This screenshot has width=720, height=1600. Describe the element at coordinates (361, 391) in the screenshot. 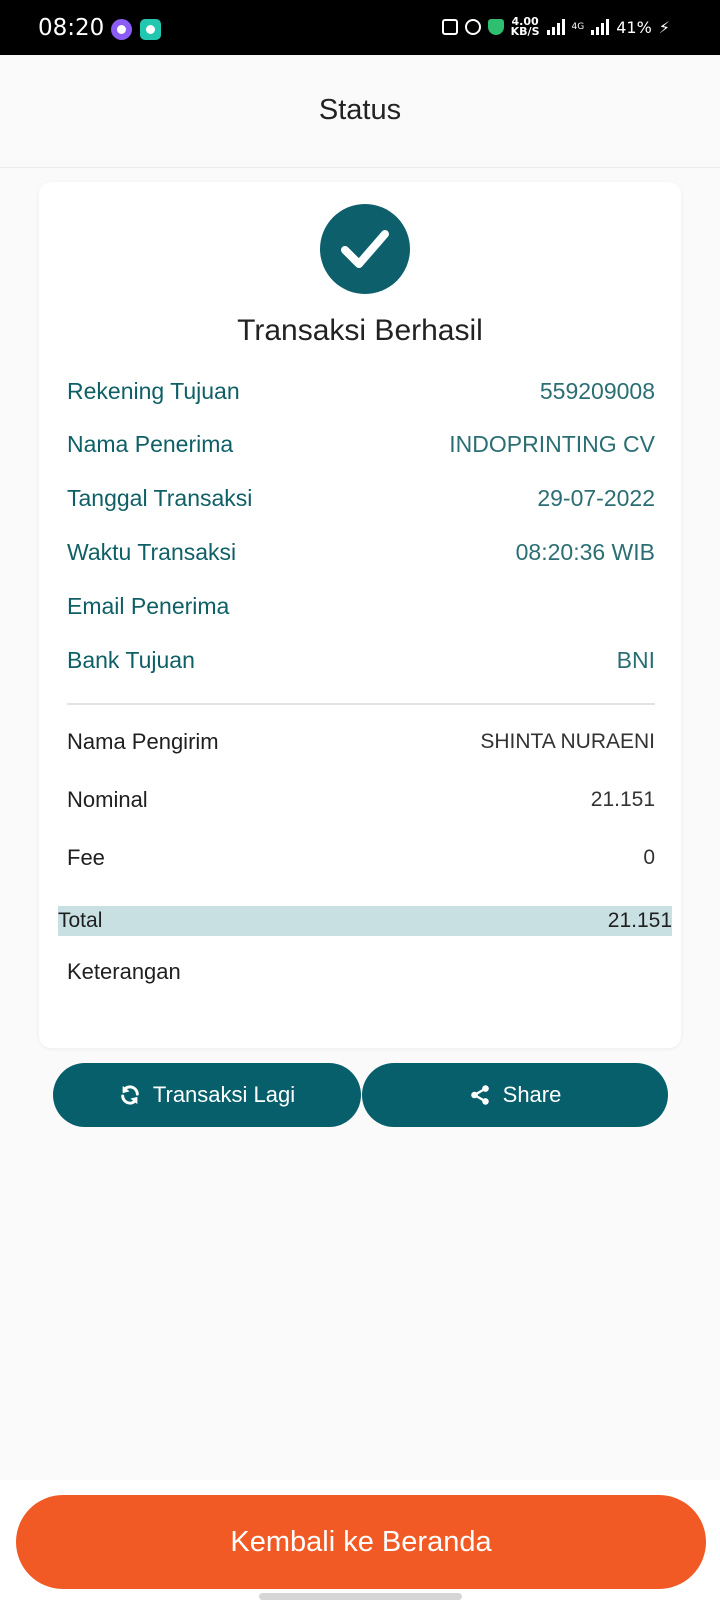

I see `detail-row-destination-account: Rekening Tujuan 559209008` at that location.